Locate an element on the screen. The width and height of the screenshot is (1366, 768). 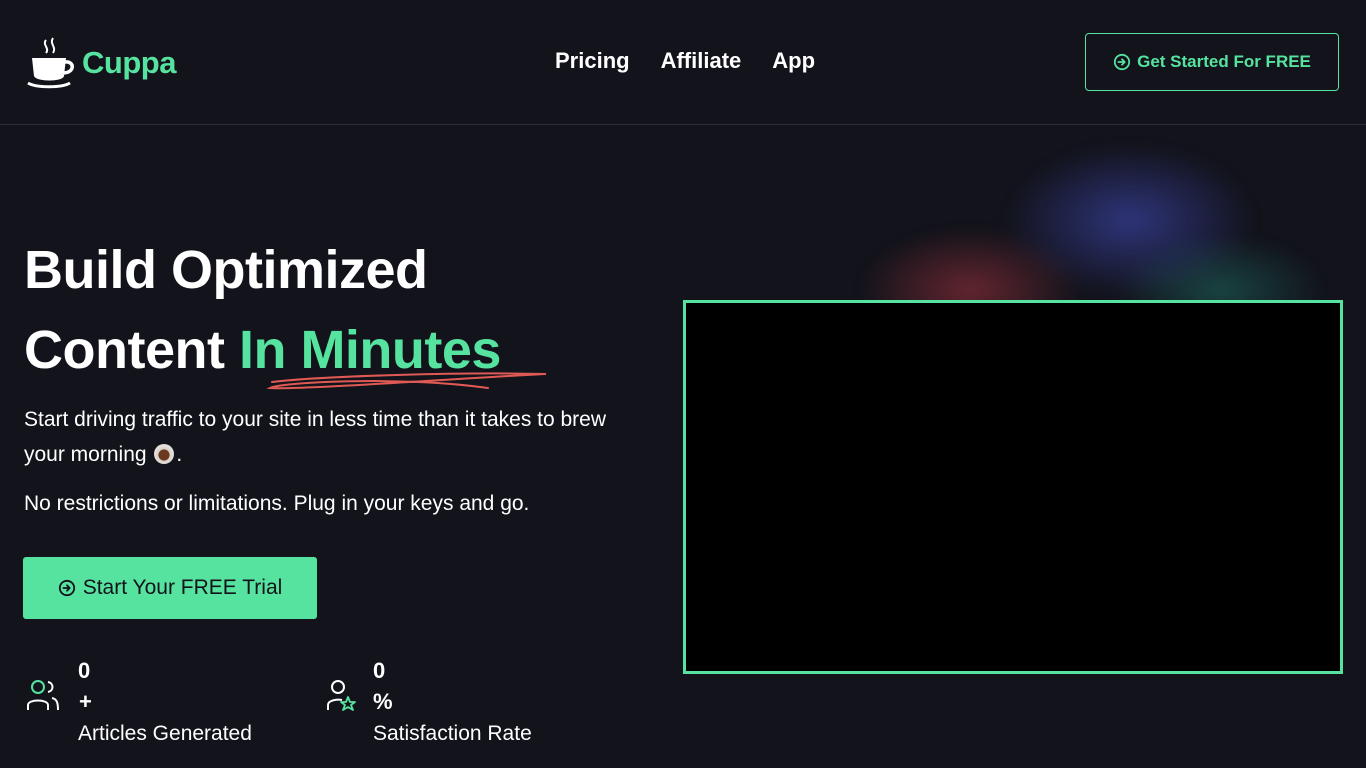
brand-name: Cuppa is located at coordinates (129, 62).